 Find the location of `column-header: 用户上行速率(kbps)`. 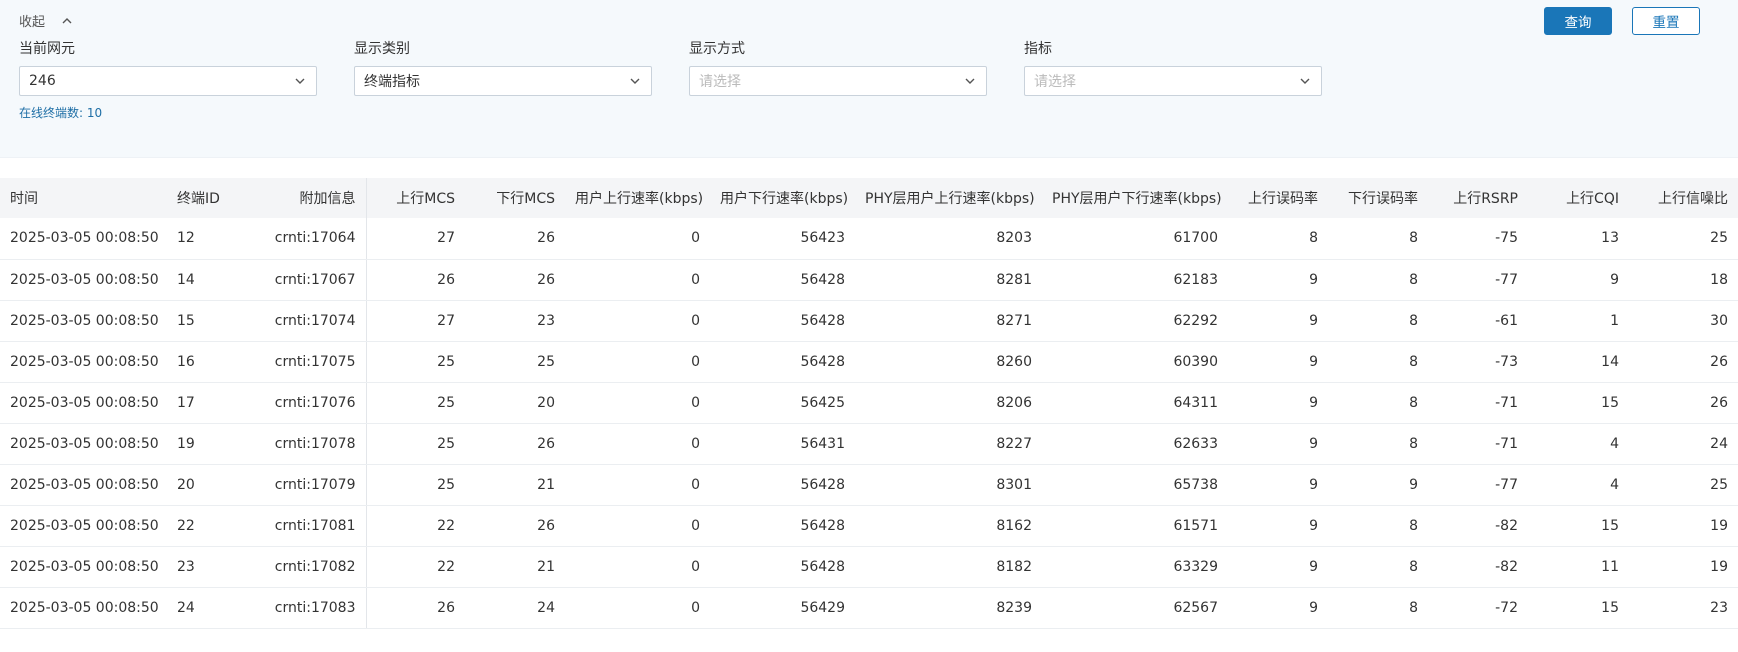

column-header: 用户上行速率(kbps) is located at coordinates (637, 198).